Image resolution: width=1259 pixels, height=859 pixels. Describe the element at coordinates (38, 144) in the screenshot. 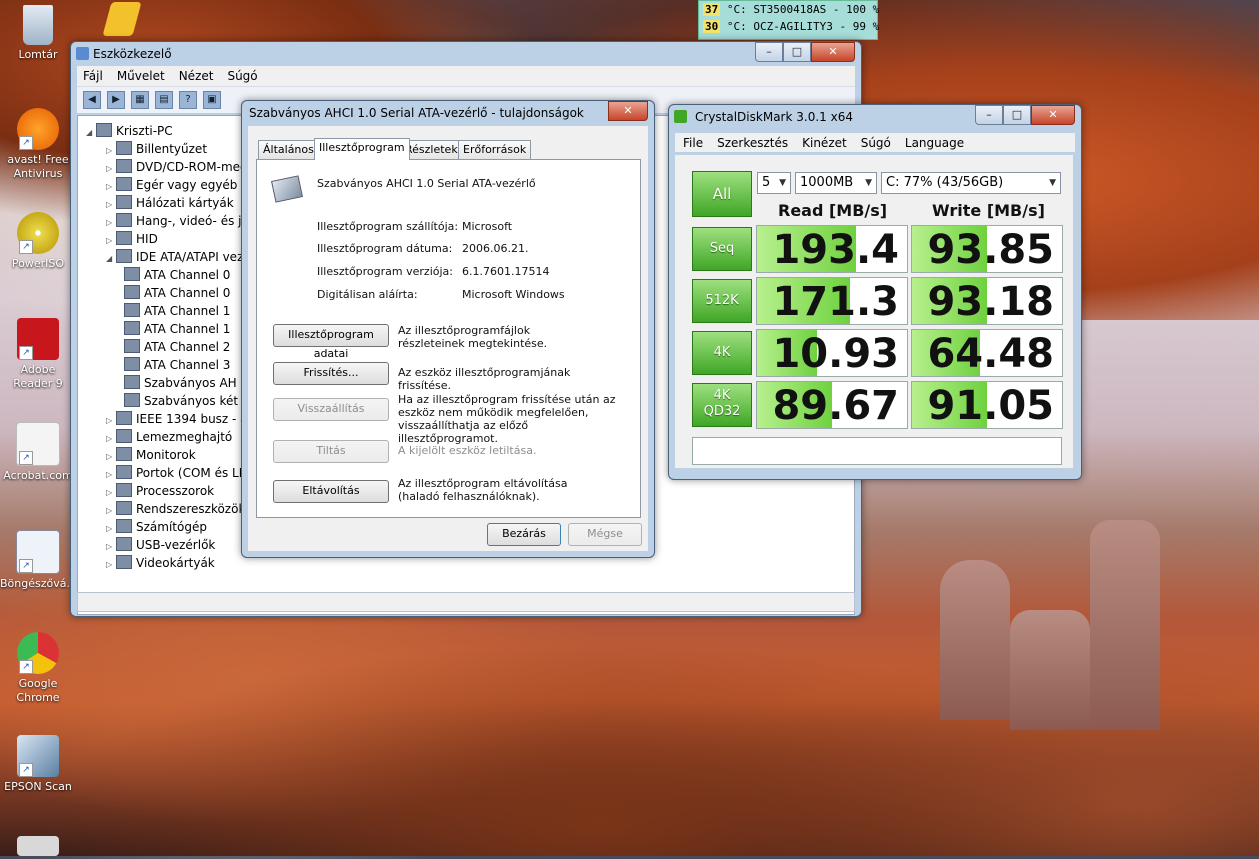

I see `desktop-icon-avast: ↗ avast! Free Antivirus` at that location.